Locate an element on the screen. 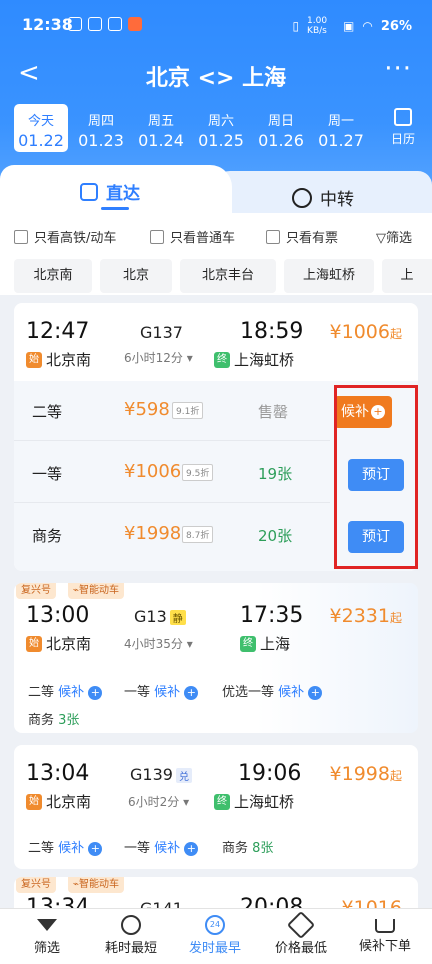 The height and width of the screenshot is (964, 432). sort-filter: 筛选 is located at coordinates (47, 933).